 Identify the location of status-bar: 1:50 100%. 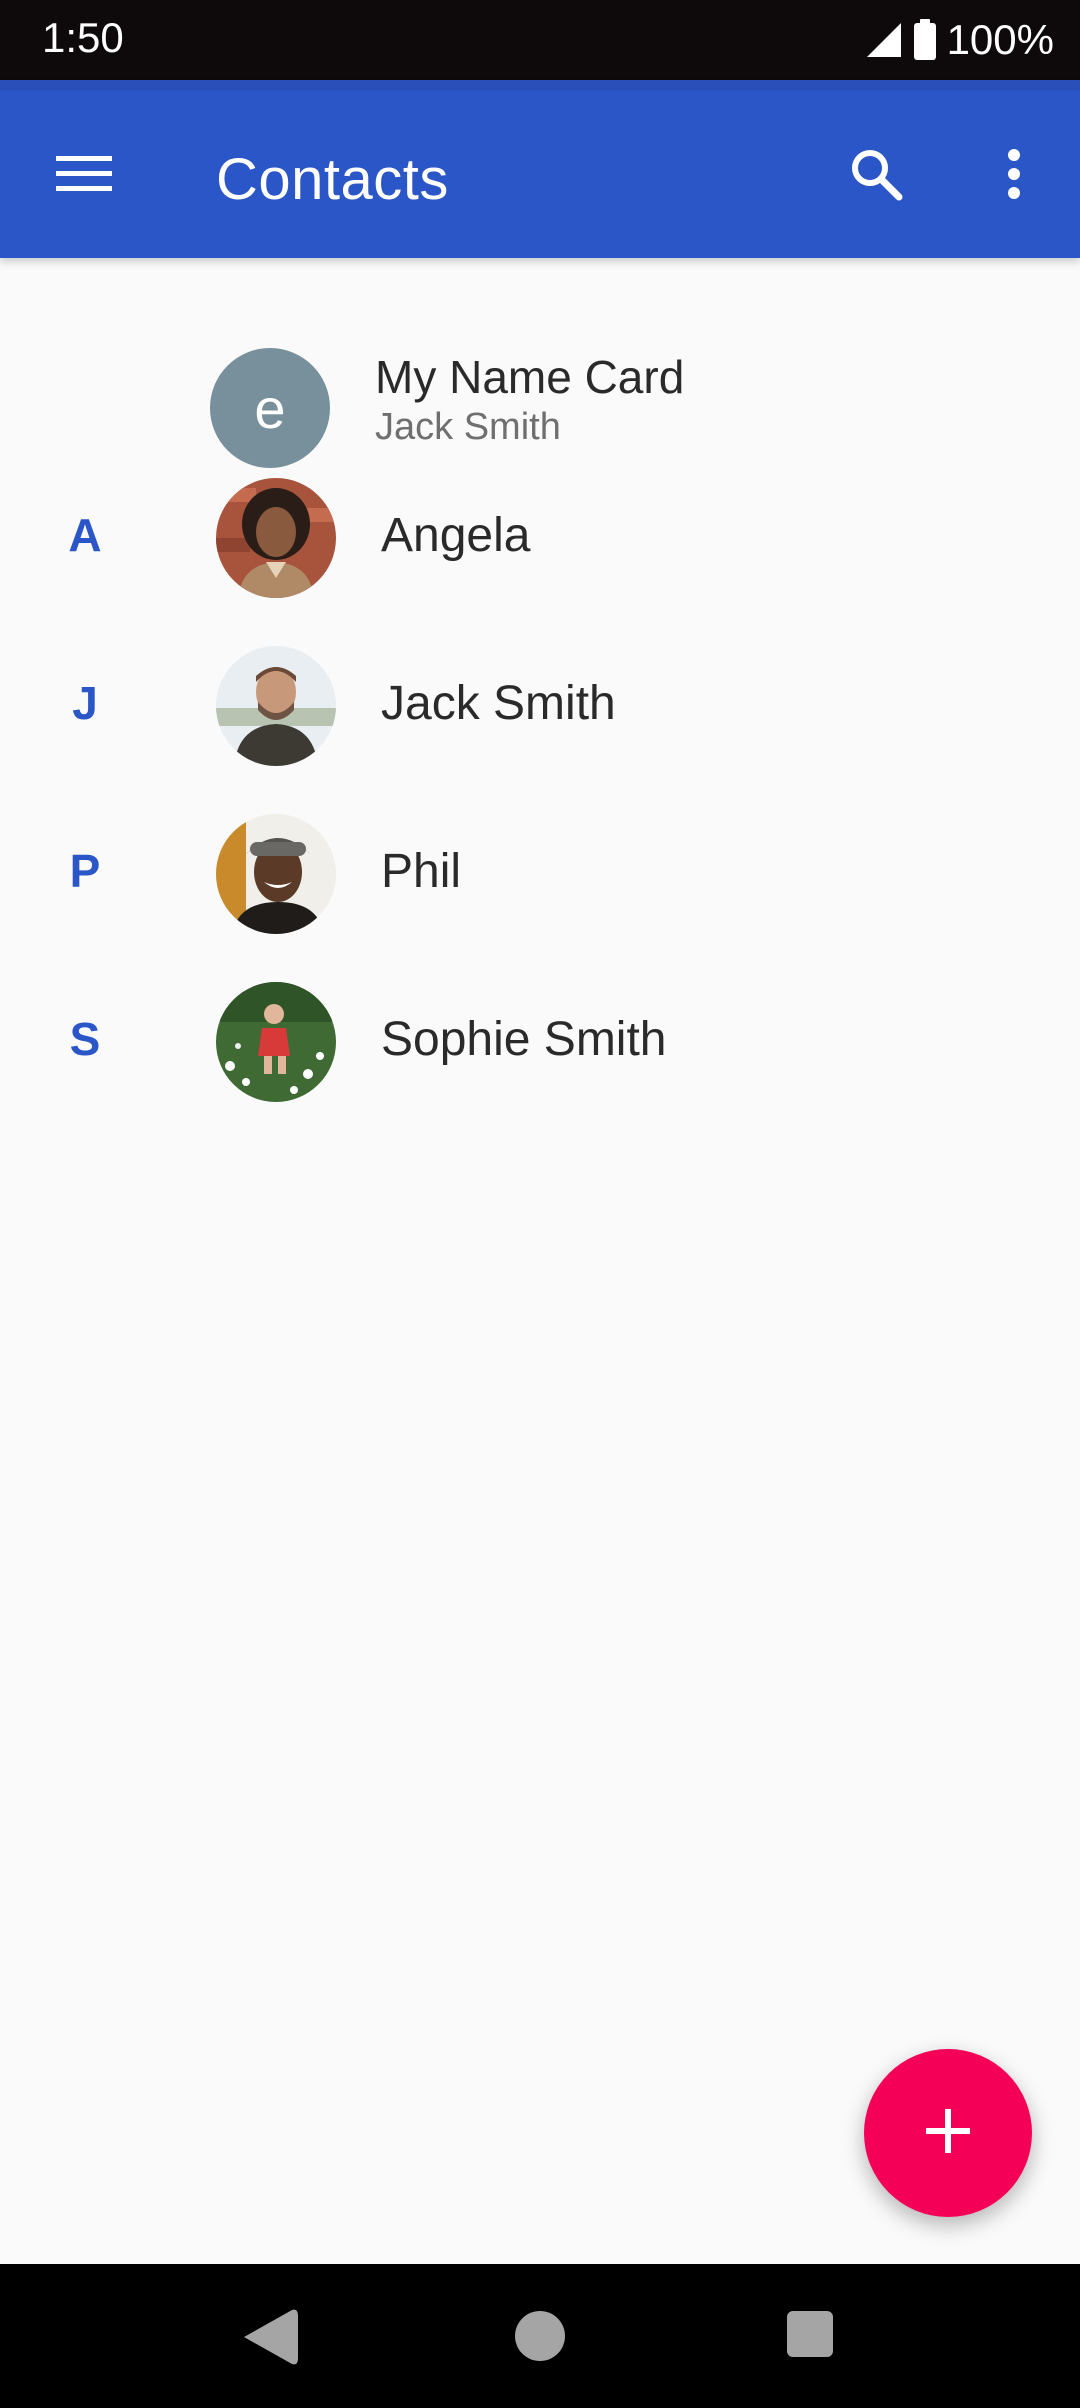
(540, 40).